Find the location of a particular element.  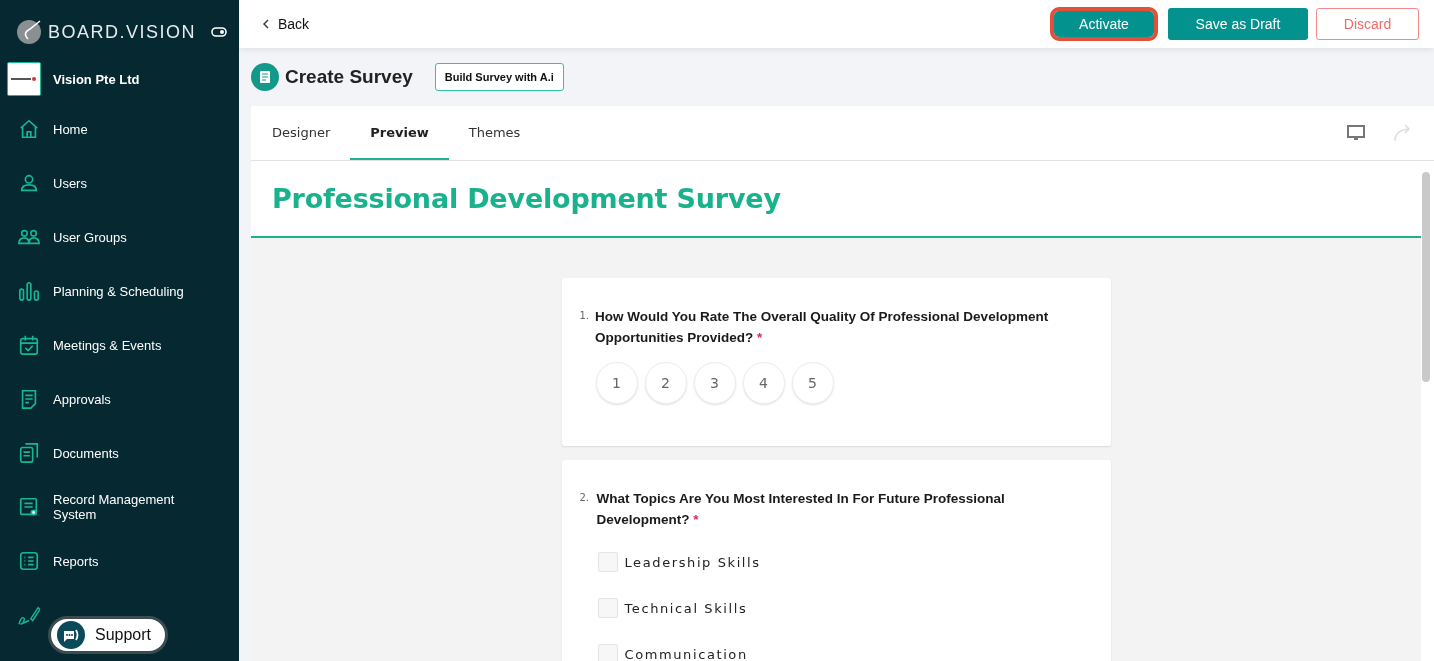

sidebar-item: Meetings & Events is located at coordinates (119, 345).